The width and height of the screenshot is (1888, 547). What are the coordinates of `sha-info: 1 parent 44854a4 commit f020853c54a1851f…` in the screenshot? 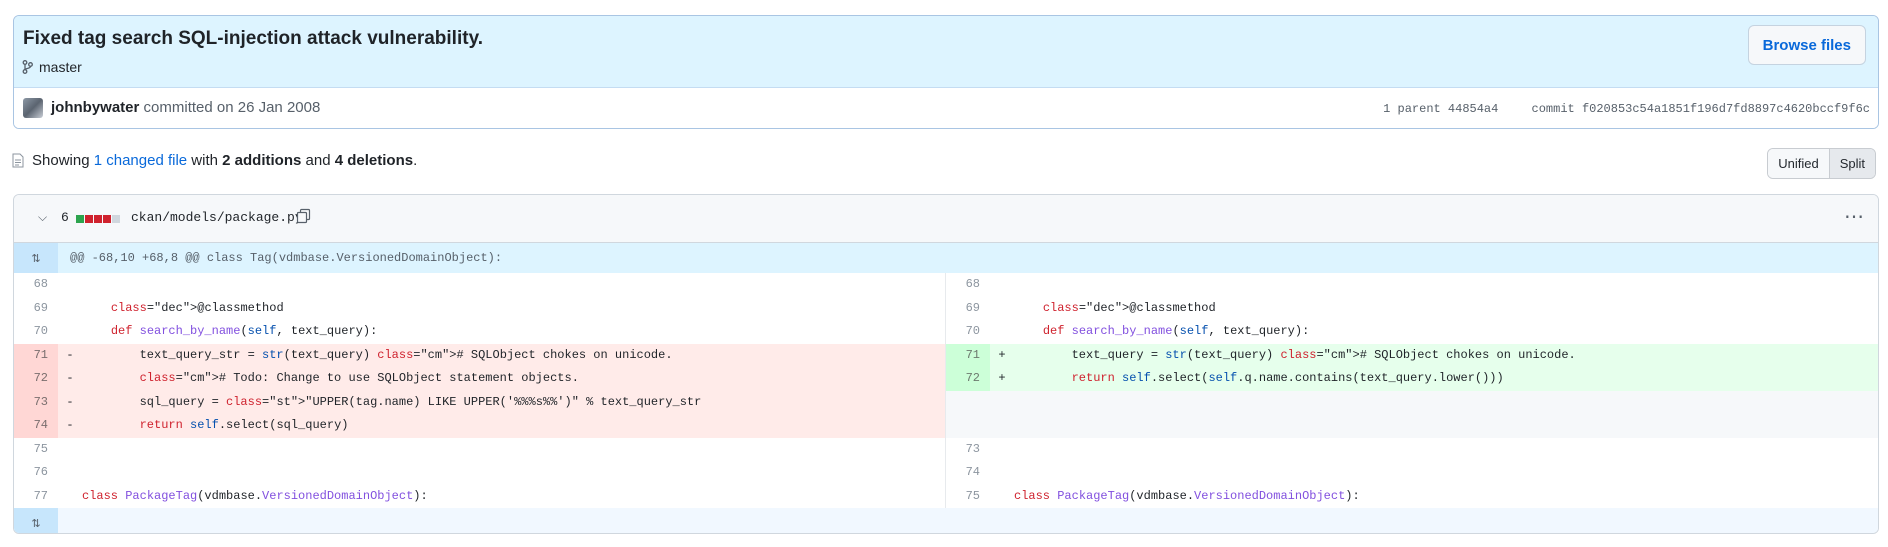 It's located at (1613, 109).